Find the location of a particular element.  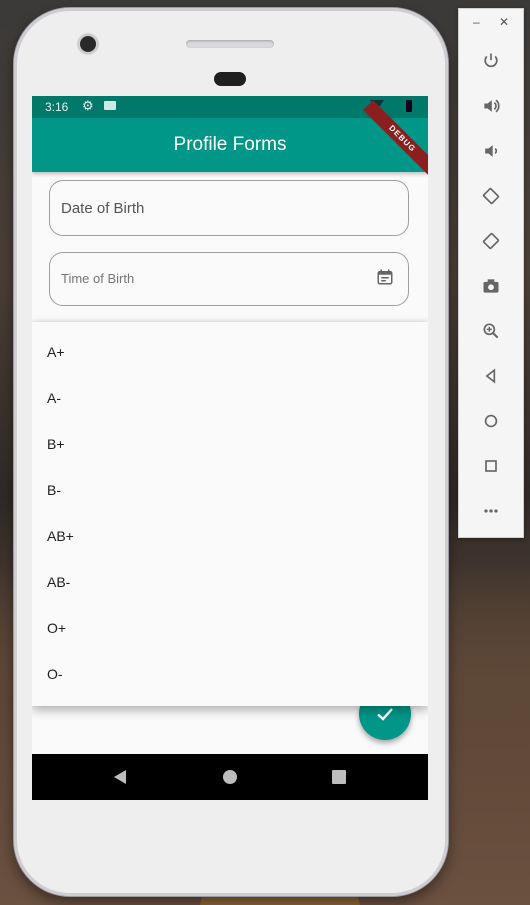

date-of-birth-field: Date of Birth is located at coordinates (229, 208).